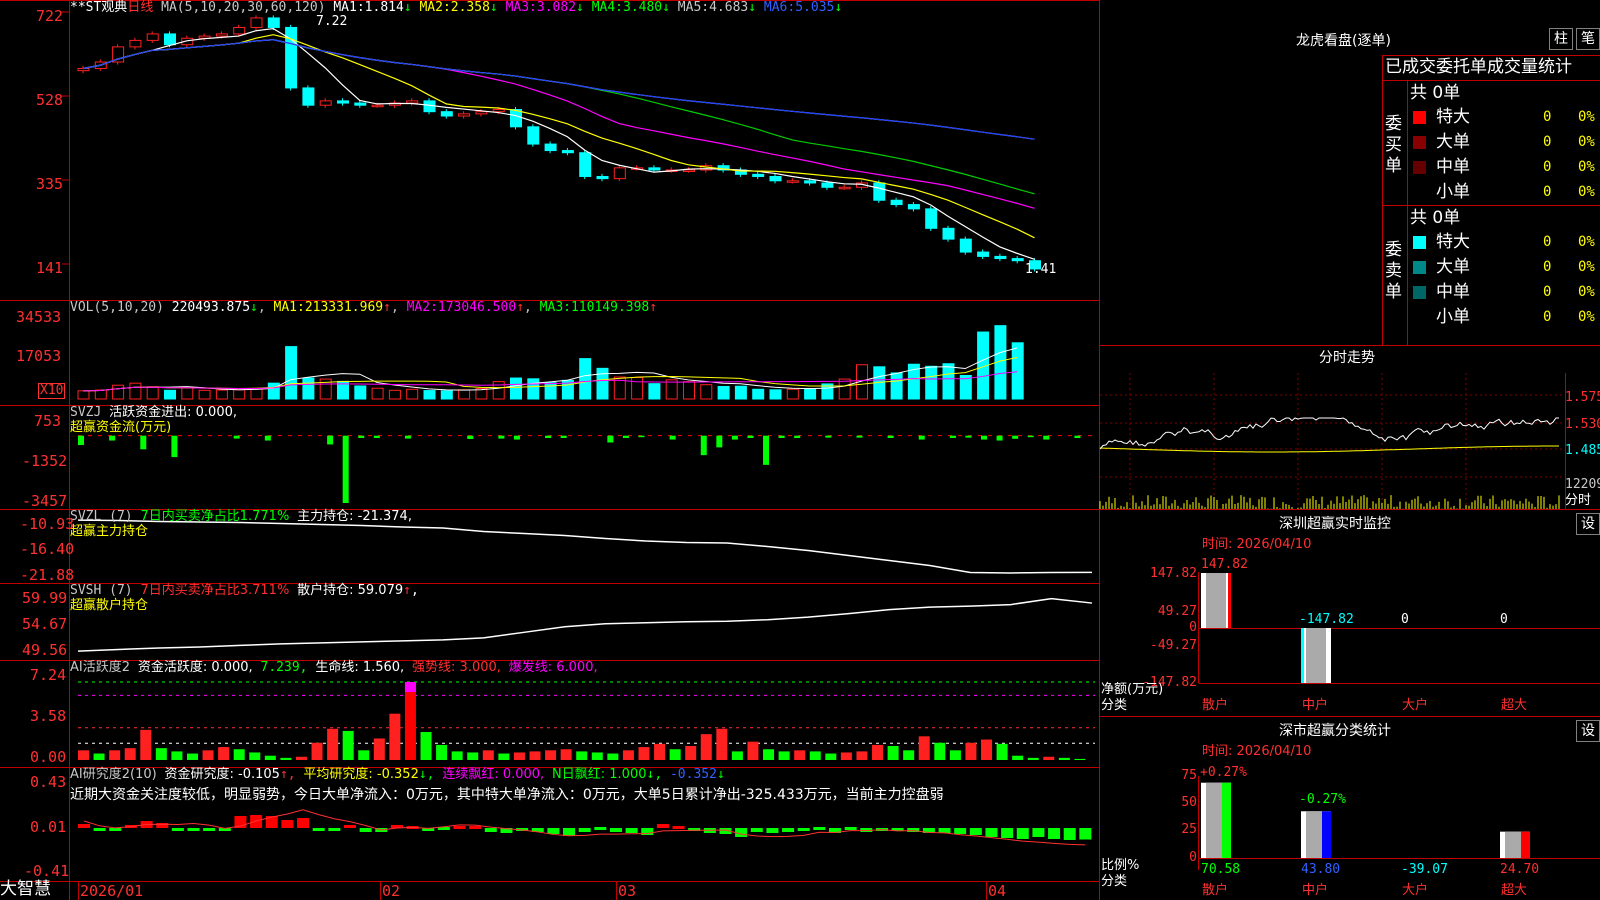 The width and height of the screenshot is (1600, 900). I want to click on classify-title: 深市超赢分类统计, so click(1335, 731).